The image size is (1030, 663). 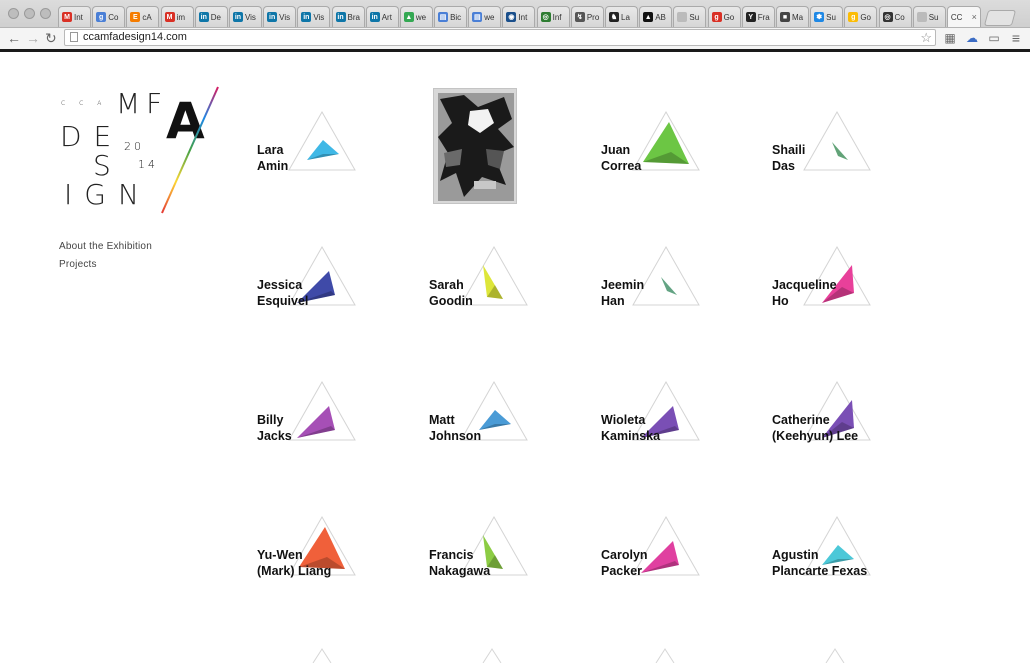 What do you see at coordinates (485, 16) in the screenshot?
I see `browser-tab: ▤ we` at bounding box center [485, 16].